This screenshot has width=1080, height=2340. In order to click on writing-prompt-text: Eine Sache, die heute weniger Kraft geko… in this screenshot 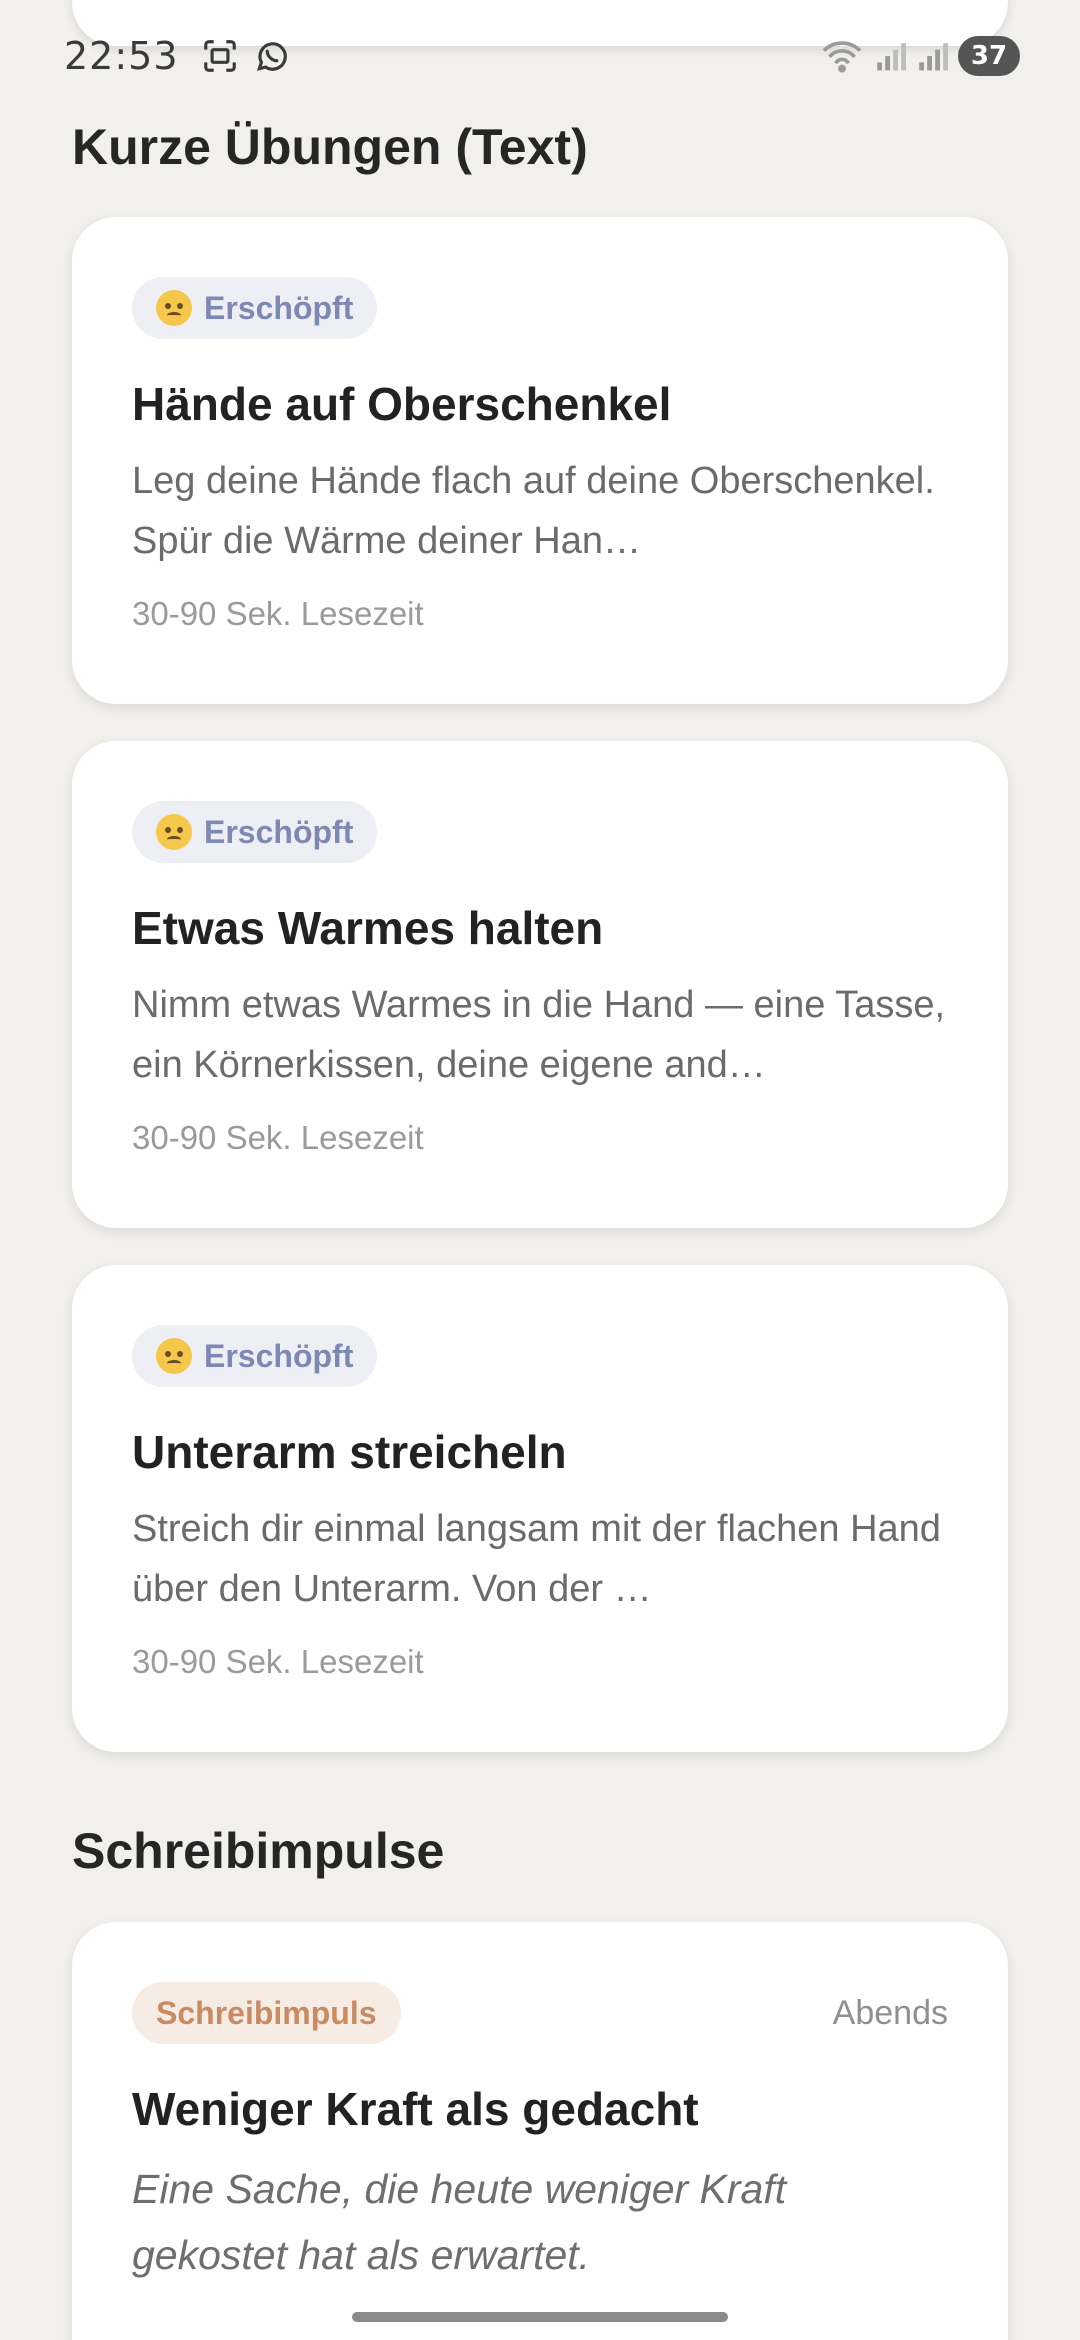, I will do `click(459, 2222)`.